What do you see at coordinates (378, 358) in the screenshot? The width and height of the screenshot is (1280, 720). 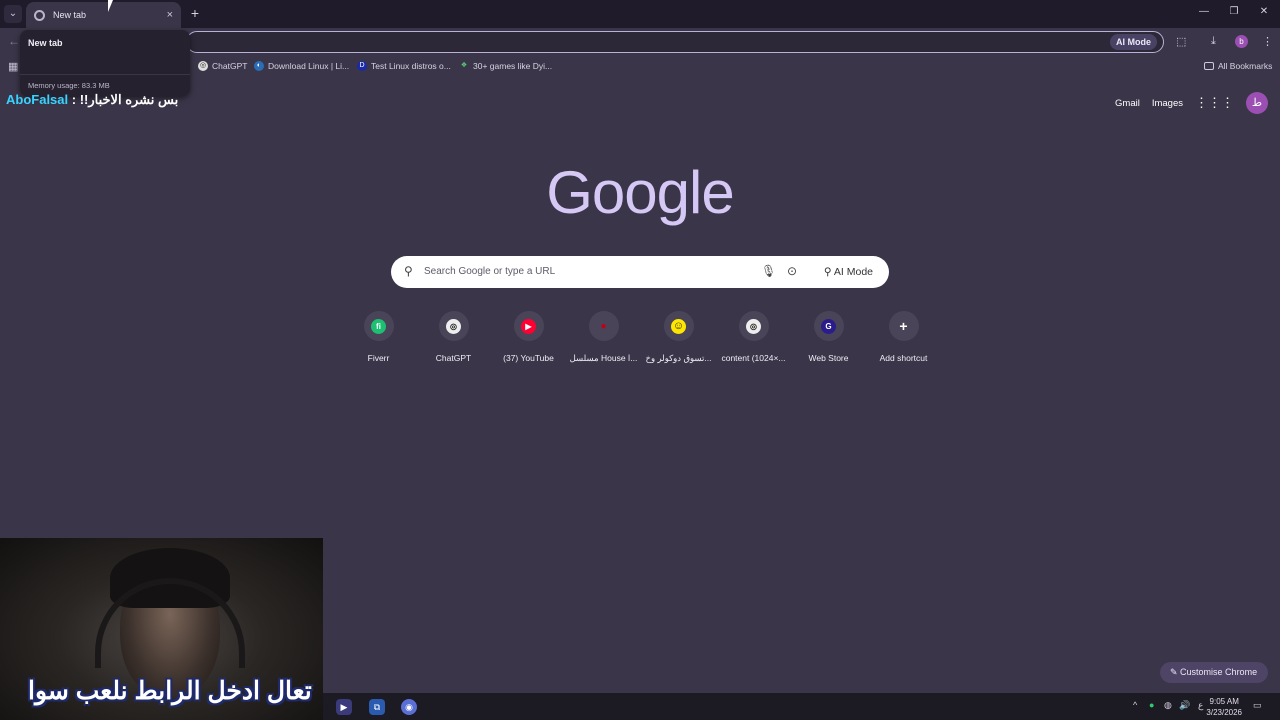 I see `shortcut-label: Fiverr` at bounding box center [378, 358].